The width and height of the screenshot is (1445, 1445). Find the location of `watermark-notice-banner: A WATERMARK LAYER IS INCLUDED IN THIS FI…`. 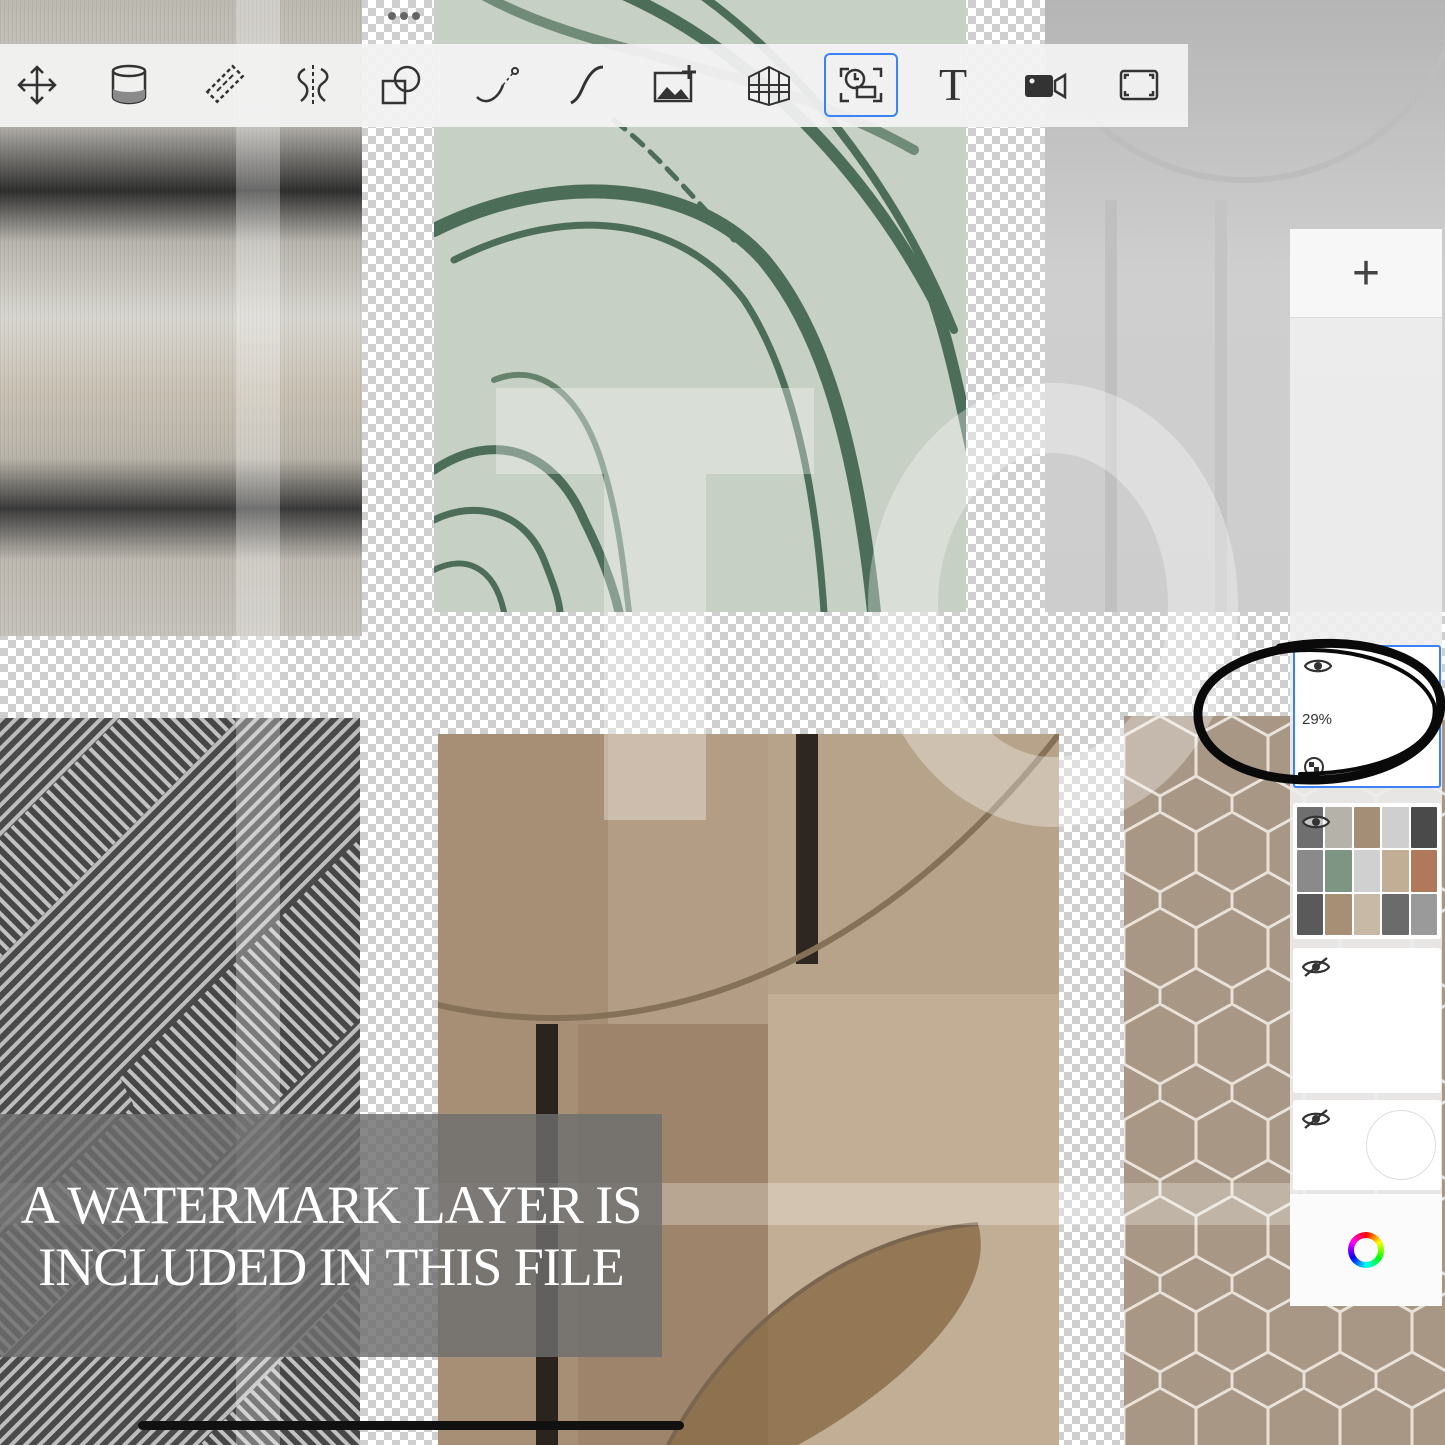

watermark-notice-banner: A WATERMARK LAYER IS INCLUDED IN THIS FI… is located at coordinates (331, 1235).